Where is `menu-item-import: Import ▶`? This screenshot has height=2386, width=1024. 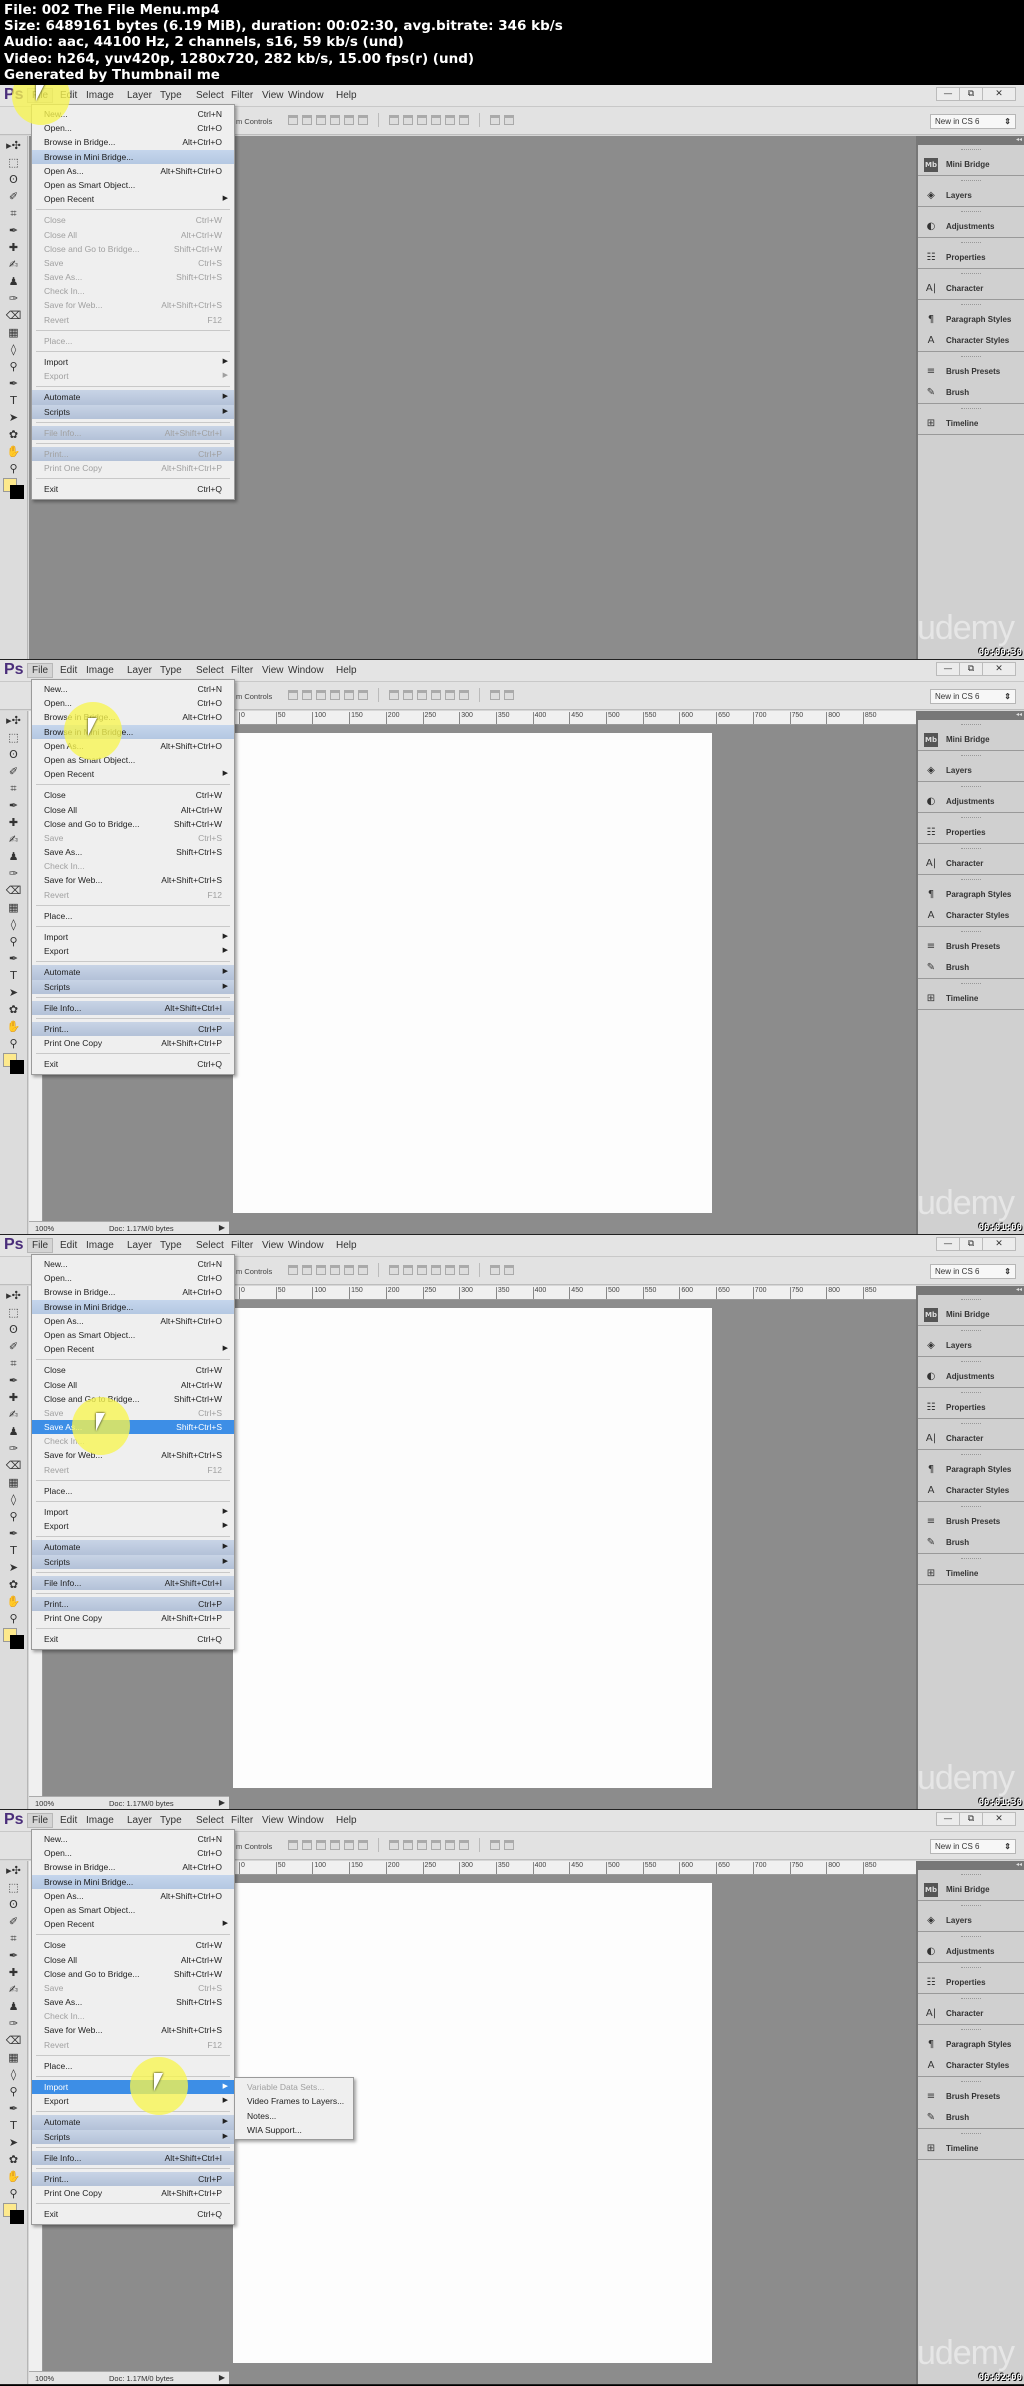 menu-item-import: Import ▶ is located at coordinates (133, 1512).